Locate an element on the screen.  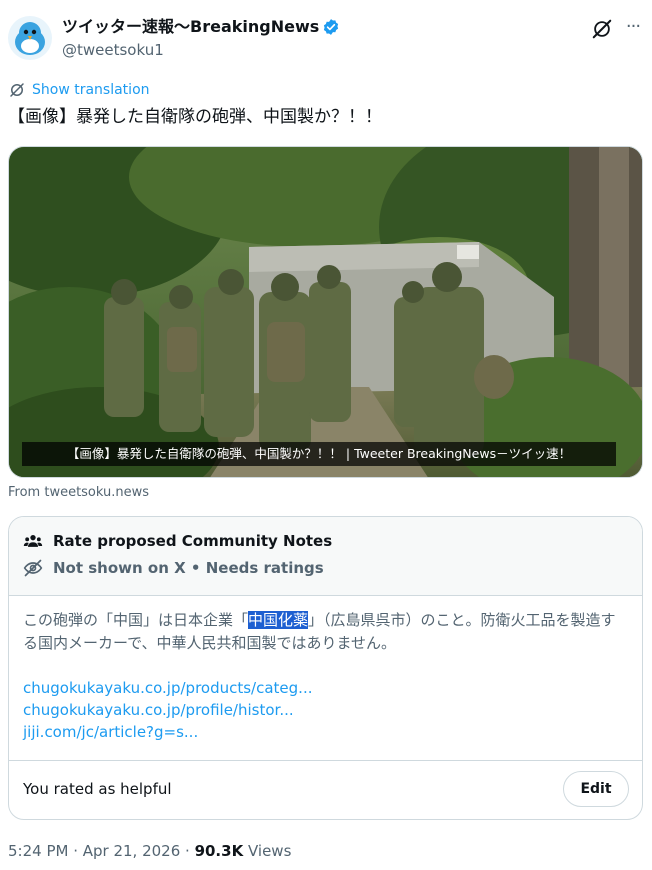
tweet-text: 【画像】暴発した自衛隊の砲弾、中国製か？！！ is located at coordinates (195, 117).